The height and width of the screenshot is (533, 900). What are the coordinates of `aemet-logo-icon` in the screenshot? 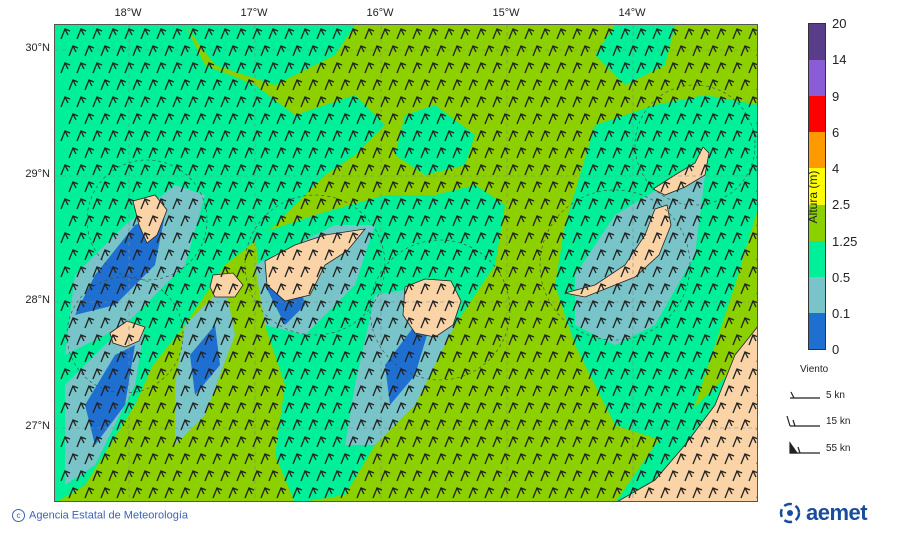 It's located at (790, 513).